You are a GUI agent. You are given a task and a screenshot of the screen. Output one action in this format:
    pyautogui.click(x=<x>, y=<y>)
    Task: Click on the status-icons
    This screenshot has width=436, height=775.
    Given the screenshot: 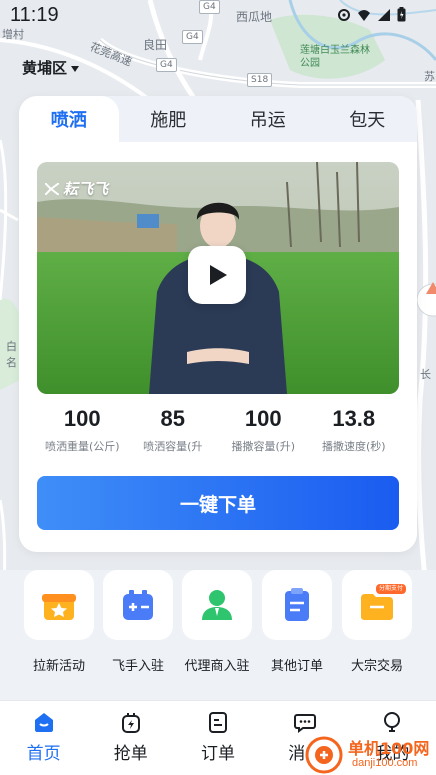 What is the action you would take?
    pyautogui.click(x=371, y=14)
    